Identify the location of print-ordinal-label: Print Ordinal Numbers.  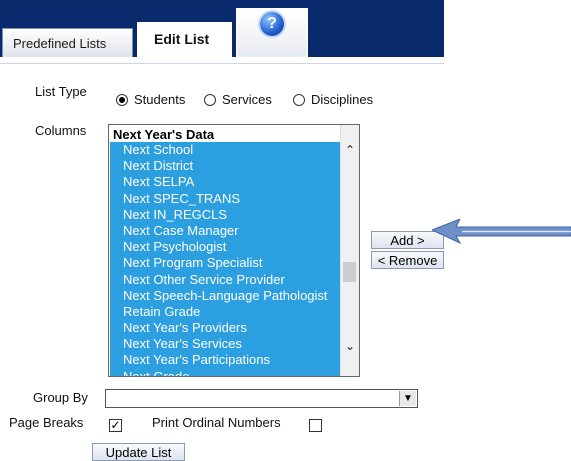
(216, 422).